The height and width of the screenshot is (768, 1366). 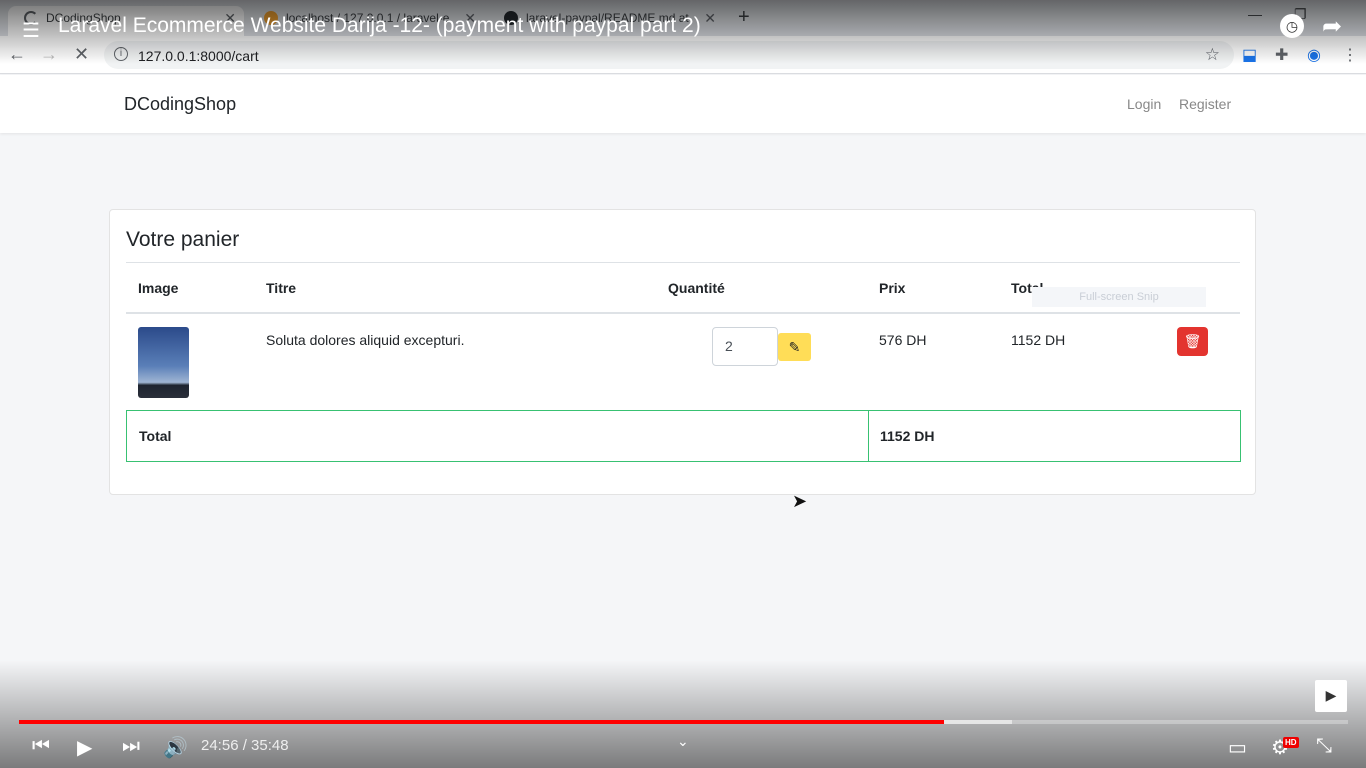 What do you see at coordinates (481, 722) in the screenshot?
I see `progress-played` at bounding box center [481, 722].